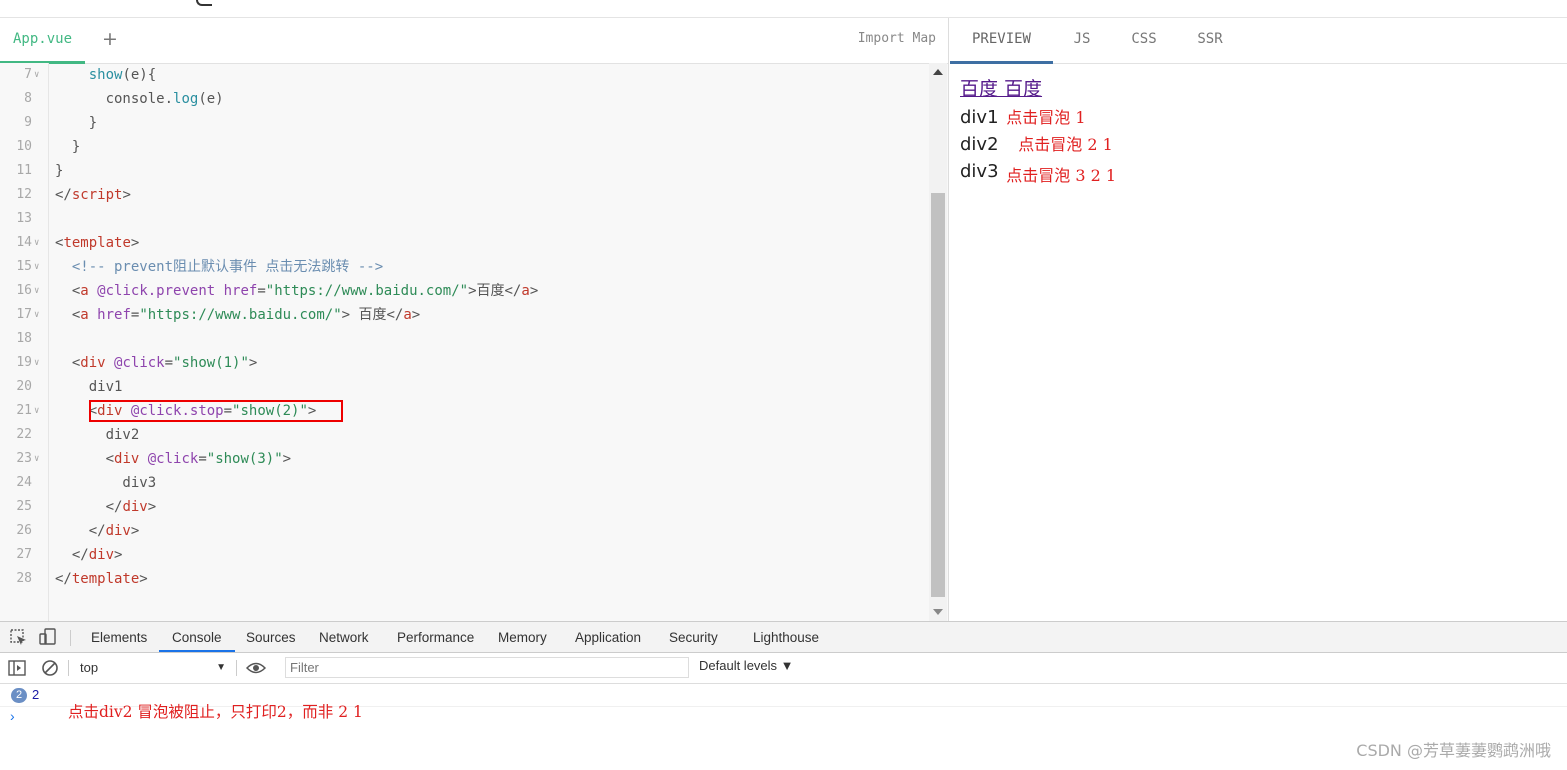  I want to click on div1-label: div1, so click(979, 117).